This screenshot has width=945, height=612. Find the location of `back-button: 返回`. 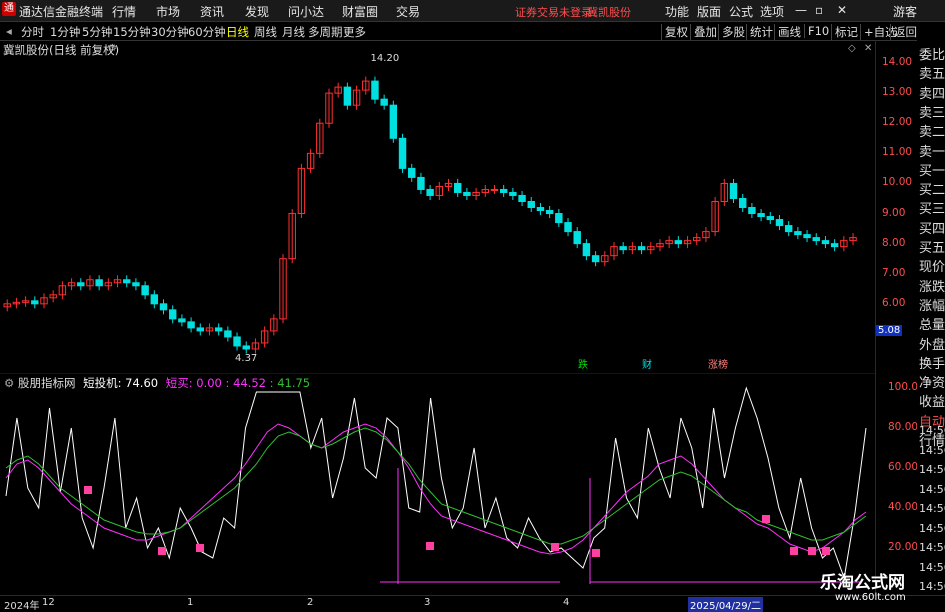

back-button: 返回 is located at coordinates (903, 32).